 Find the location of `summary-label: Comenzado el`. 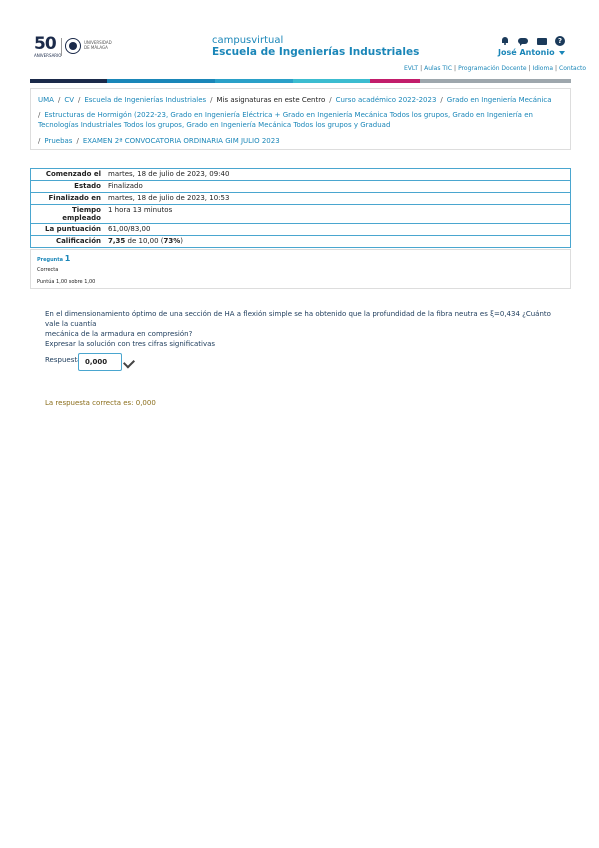

summary-label: Comenzado el is located at coordinates (73, 174).